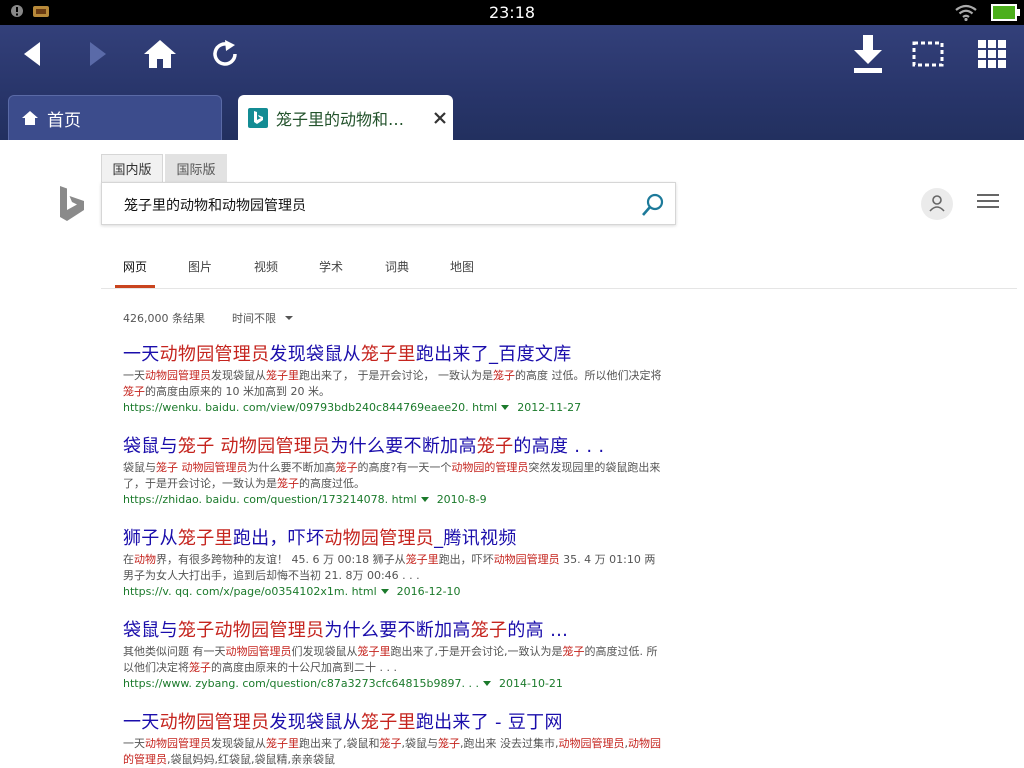 The height and width of the screenshot is (768, 1024). Describe the element at coordinates (992, 54) in the screenshot. I see `apps-menu-button` at that location.